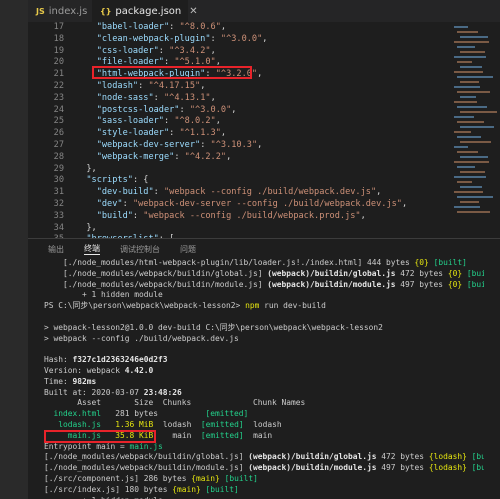 The image size is (500, 499). I want to click on json-value: "^3.4.2", so click(190, 50).